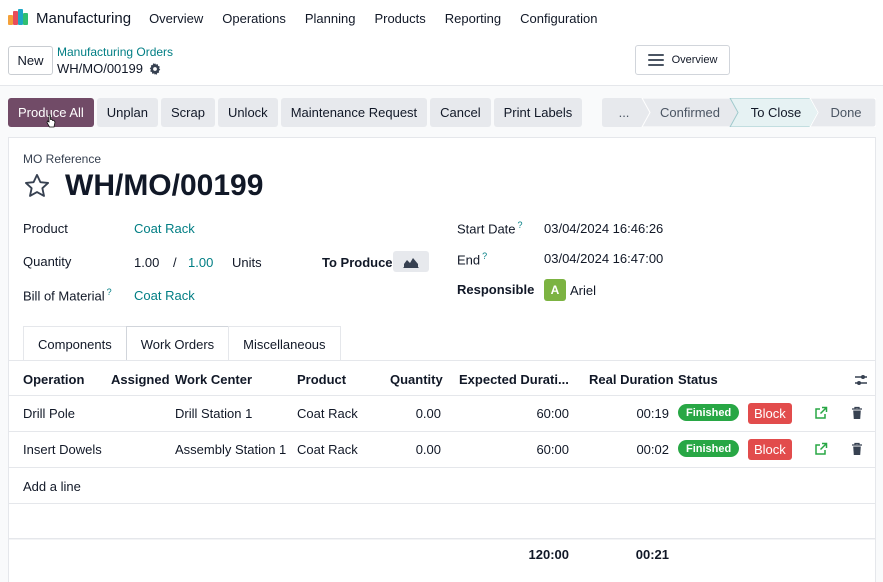 The image size is (883, 582). I want to click on row-real-duration: 00:02, so click(652, 449).